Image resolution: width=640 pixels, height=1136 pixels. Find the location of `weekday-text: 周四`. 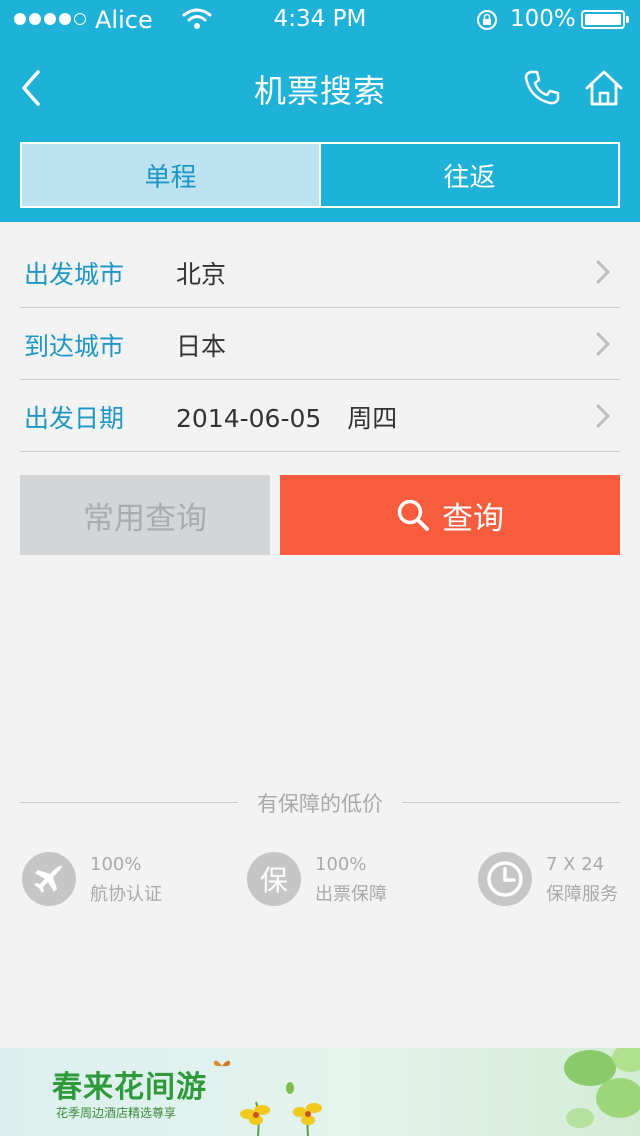

weekday-text: 周四 is located at coordinates (372, 418).